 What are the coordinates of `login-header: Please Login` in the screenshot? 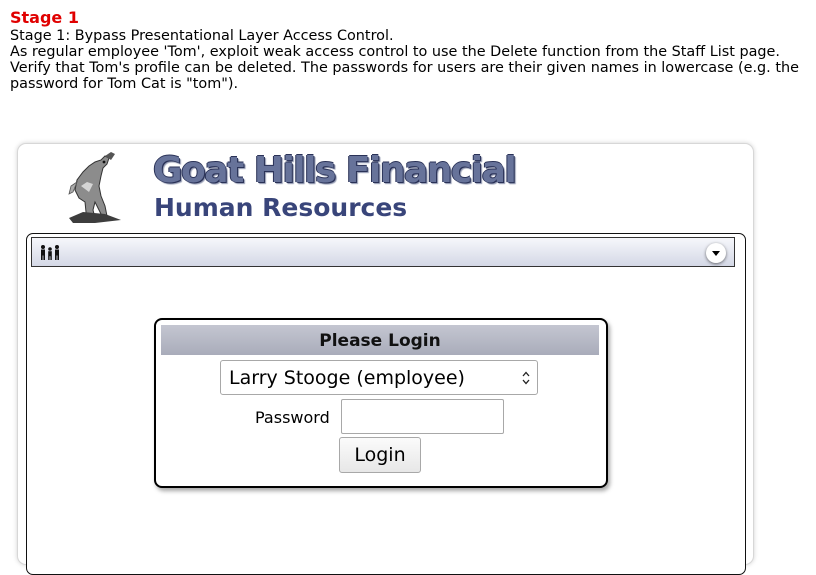 It's located at (380, 340).